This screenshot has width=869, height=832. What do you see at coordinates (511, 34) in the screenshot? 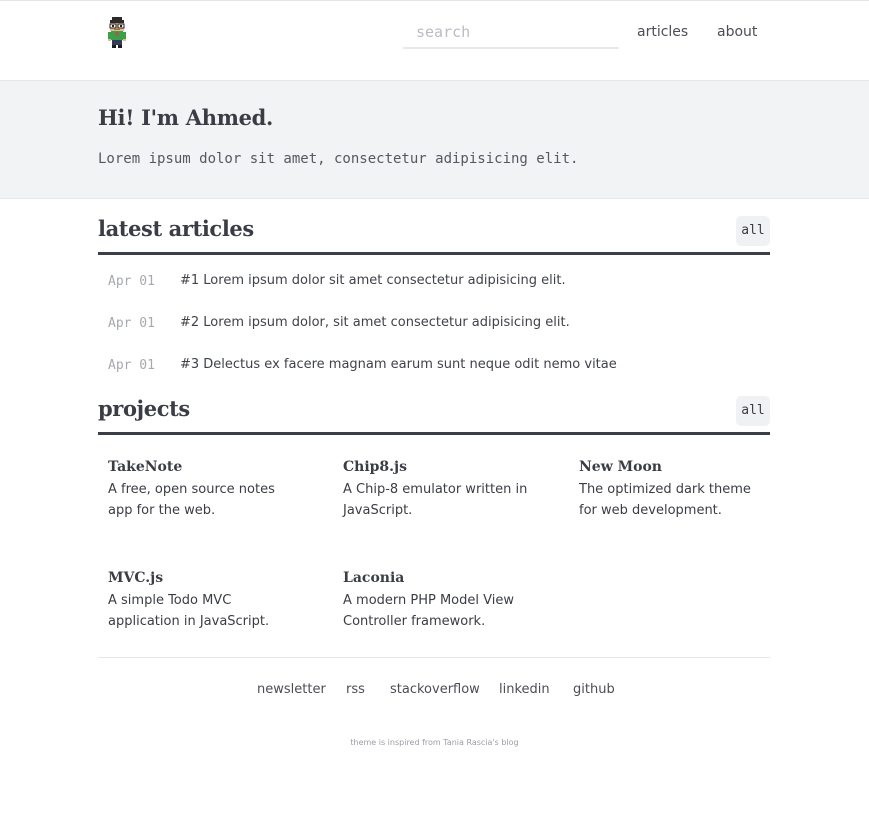
I see `search-input` at bounding box center [511, 34].